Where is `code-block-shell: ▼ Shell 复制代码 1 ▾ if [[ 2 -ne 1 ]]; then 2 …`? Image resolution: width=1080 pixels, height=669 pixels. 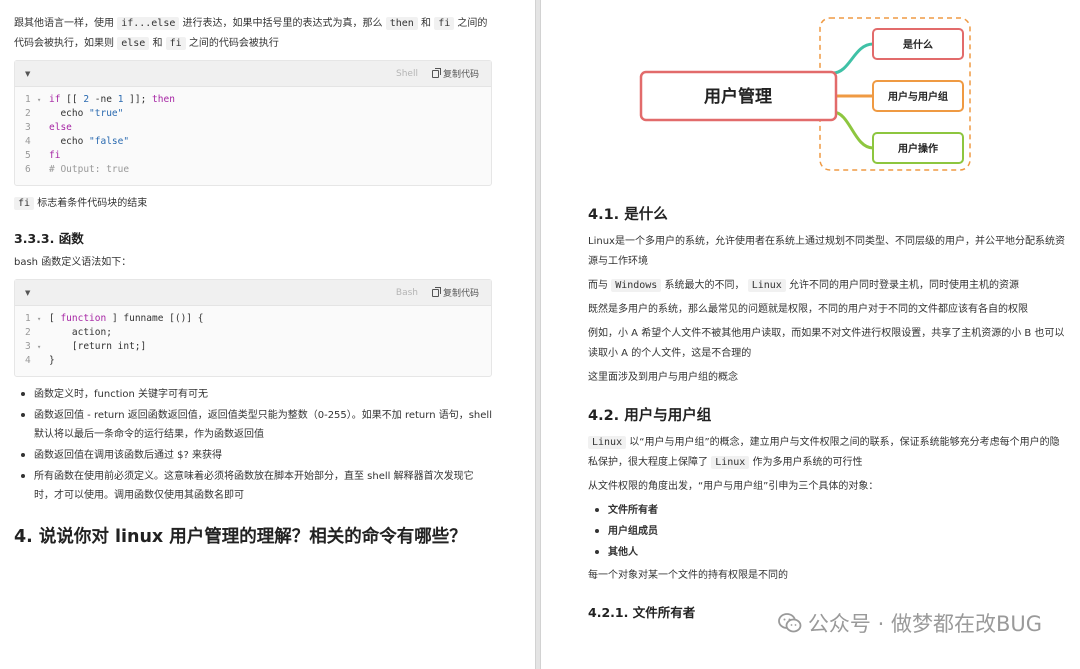
code-block-shell: ▼ Shell 复制代码 1 ▾ if [[ 2 -ne 1 ]]; then 2 … is located at coordinates (253, 123).